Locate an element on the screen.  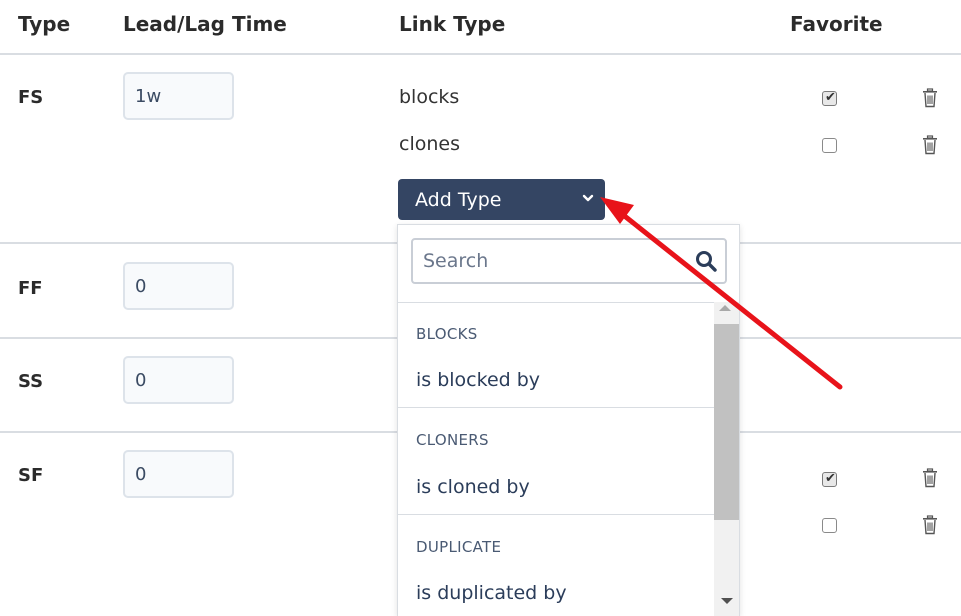
option-is-cloned-by: is cloned by is located at coordinates (473, 487).